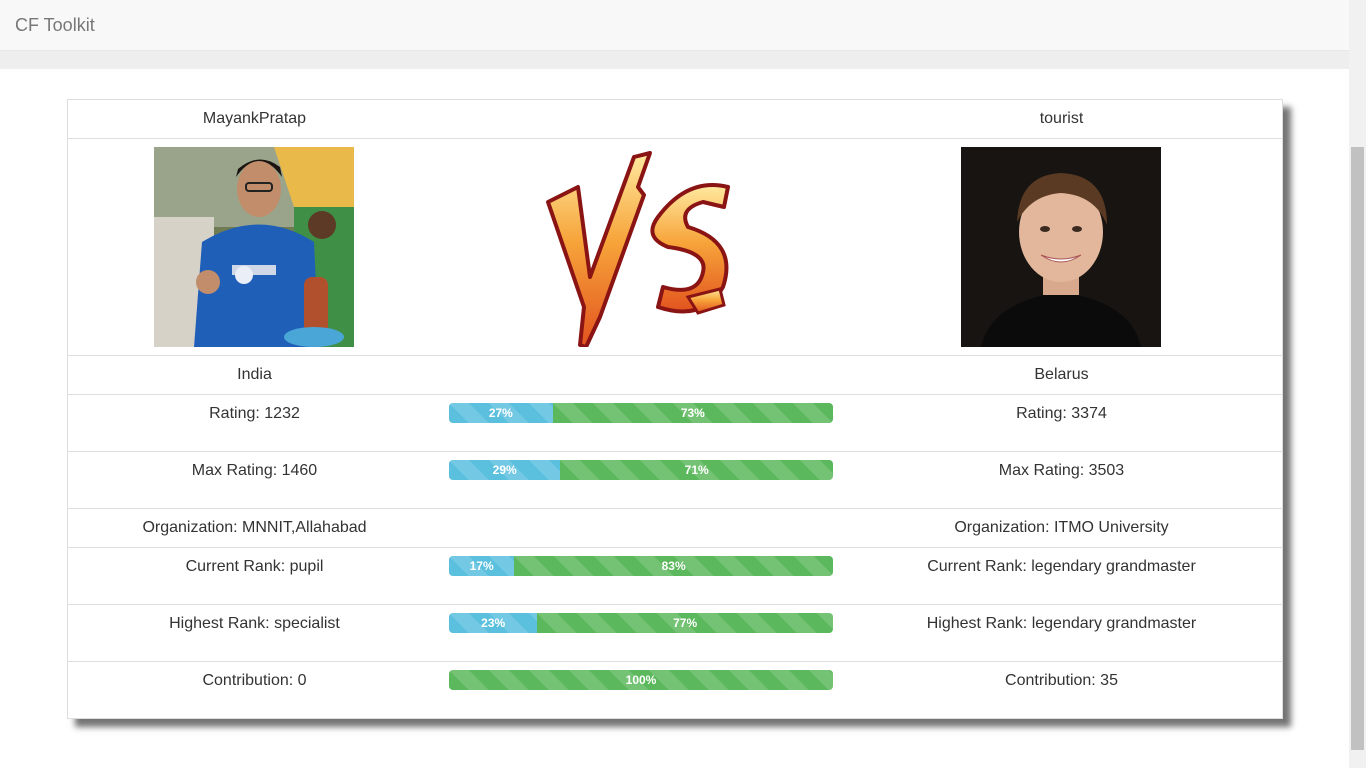  Describe the element at coordinates (1061, 470) in the screenshot. I see `user2-max-rating: Max Rating: 3503` at that location.